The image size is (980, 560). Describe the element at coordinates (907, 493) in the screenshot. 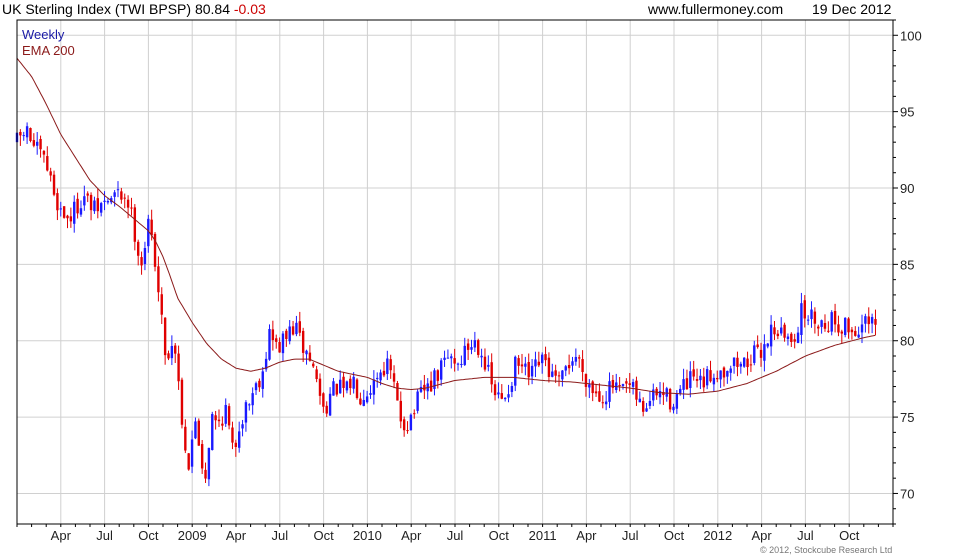

I see `y-tick-label: 70` at that location.